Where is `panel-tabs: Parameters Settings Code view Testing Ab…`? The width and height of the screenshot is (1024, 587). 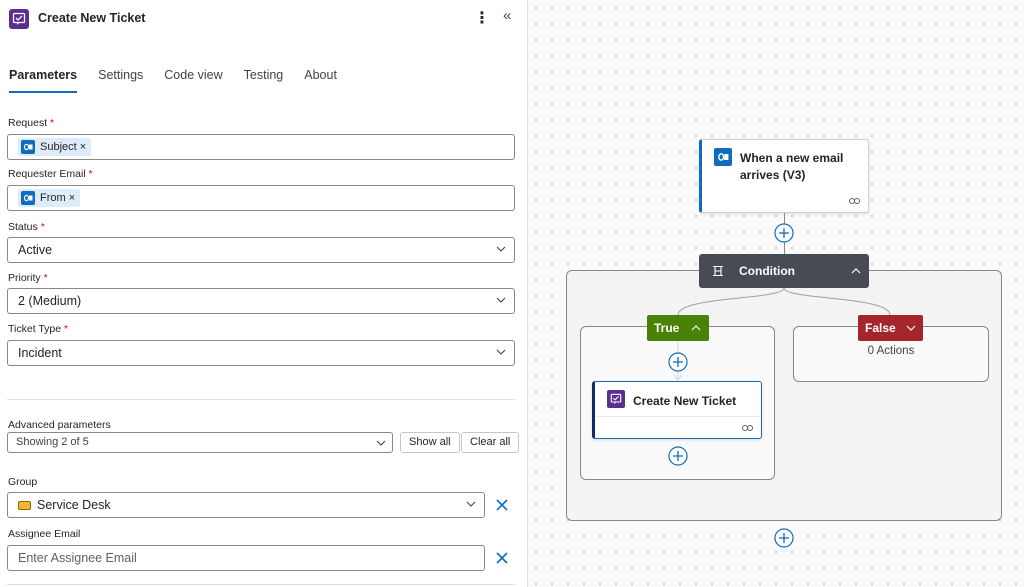
panel-tabs: Parameters Settings Code view Testing Ab… is located at coordinates (183, 80).